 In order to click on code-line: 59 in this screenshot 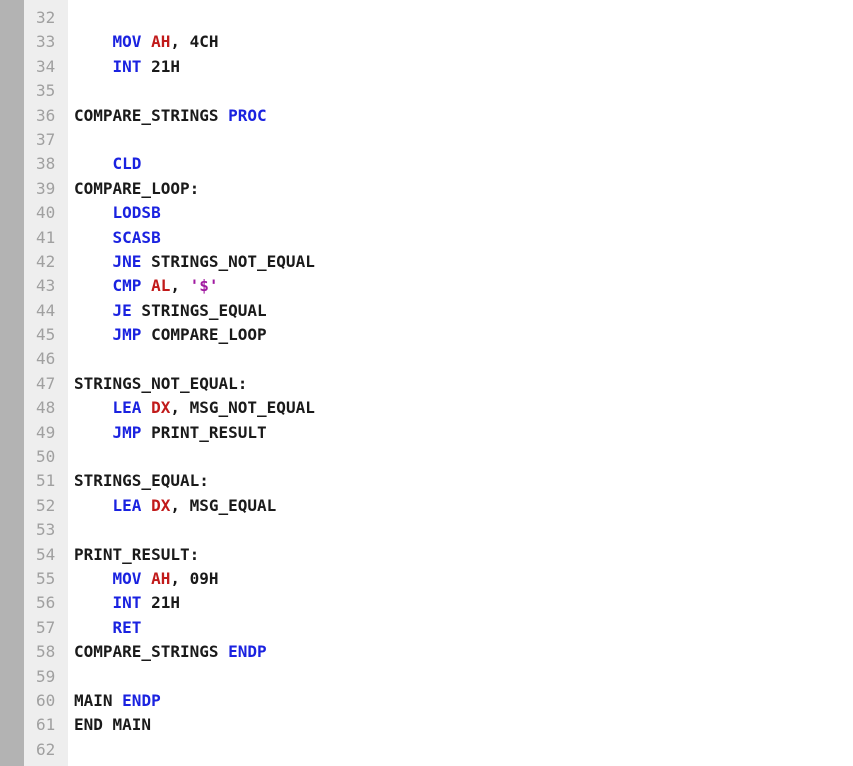, I will do `click(438, 677)`.